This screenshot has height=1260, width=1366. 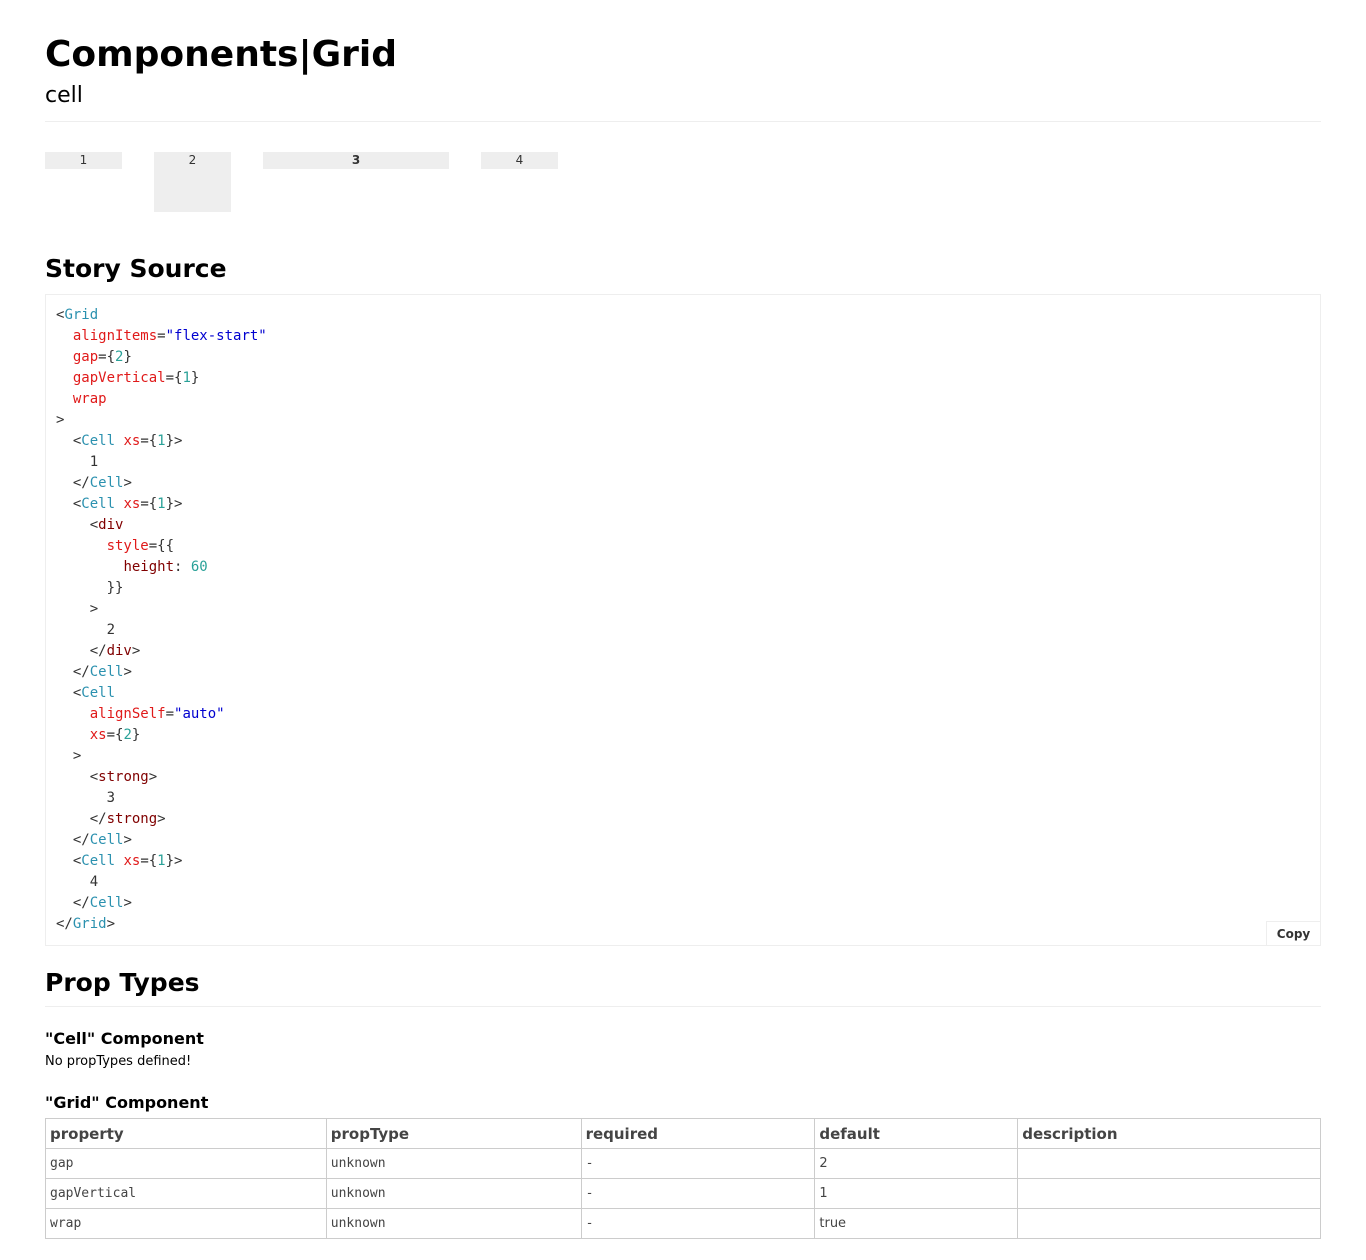 I want to click on column-header-required: required, so click(x=698, y=1133).